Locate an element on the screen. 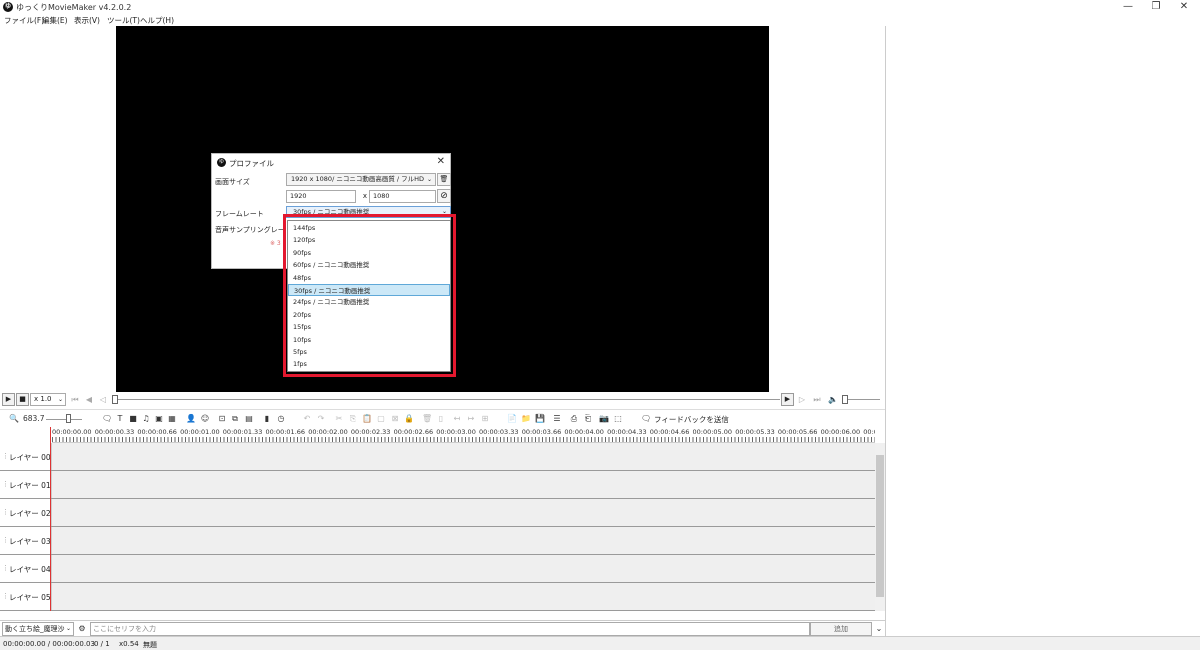 The width and height of the screenshot is (1200, 650). music-icon: ♫ is located at coordinates (146, 418).